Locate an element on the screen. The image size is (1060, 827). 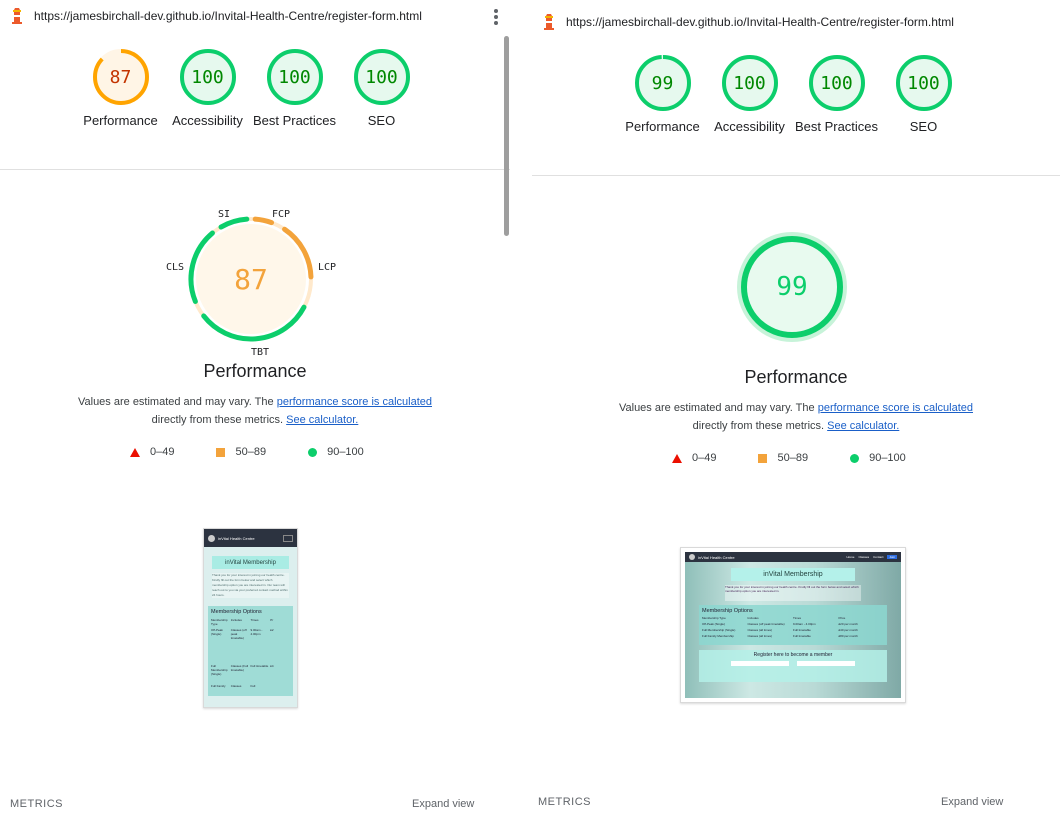
more-options-icon is located at coordinates (496, 18).